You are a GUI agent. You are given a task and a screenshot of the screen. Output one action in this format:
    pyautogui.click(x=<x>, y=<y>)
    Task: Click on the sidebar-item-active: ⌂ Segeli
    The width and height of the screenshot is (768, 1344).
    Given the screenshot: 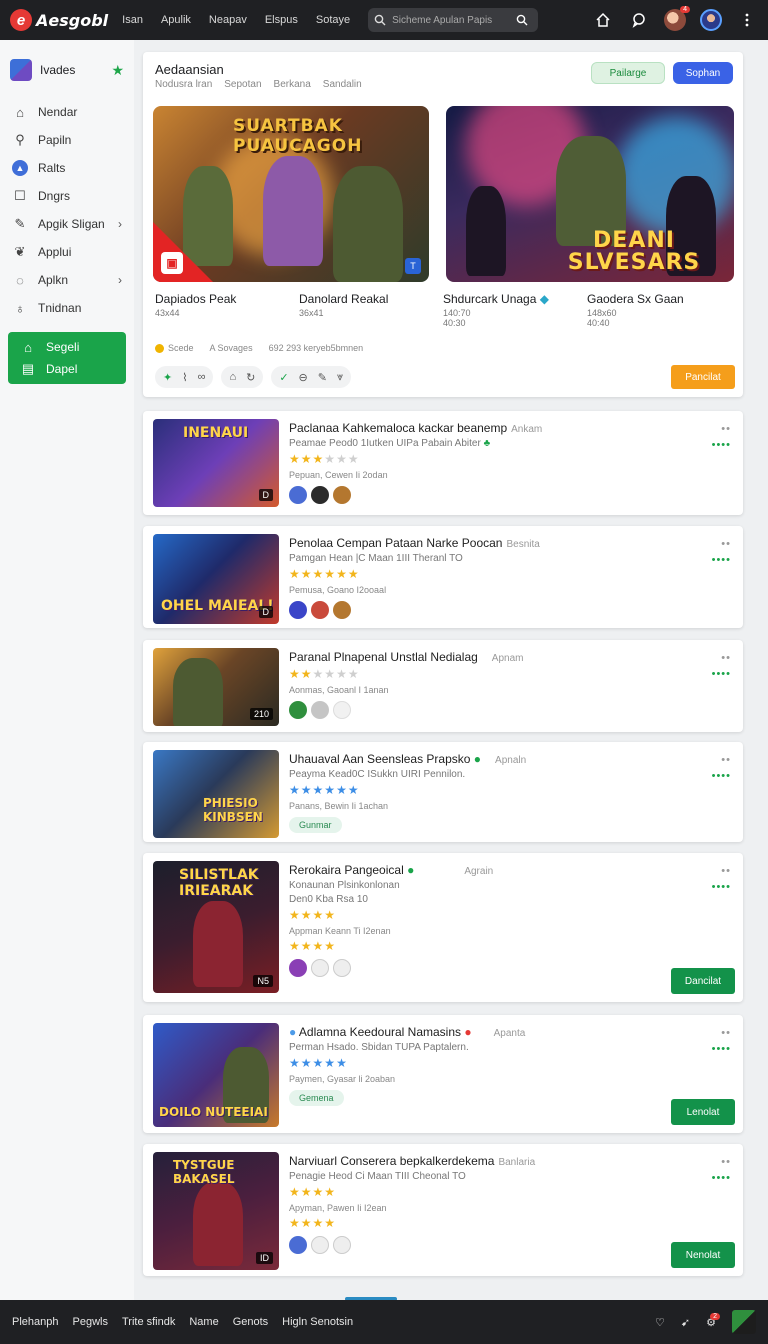 What is the action you would take?
    pyautogui.click(x=67, y=347)
    